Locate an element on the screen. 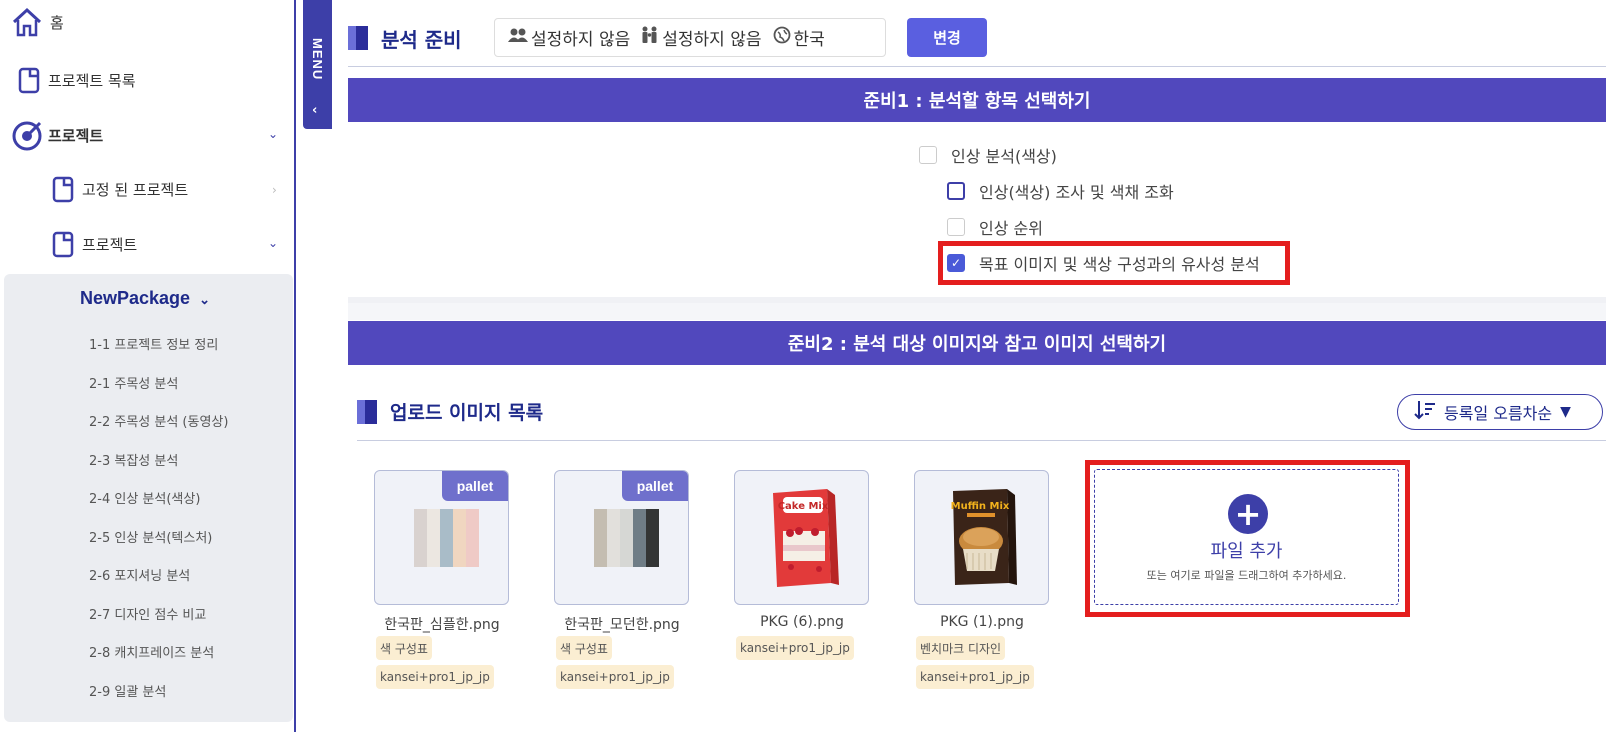 The image size is (1606, 732). image-card: Cake Mix is located at coordinates (801, 537).